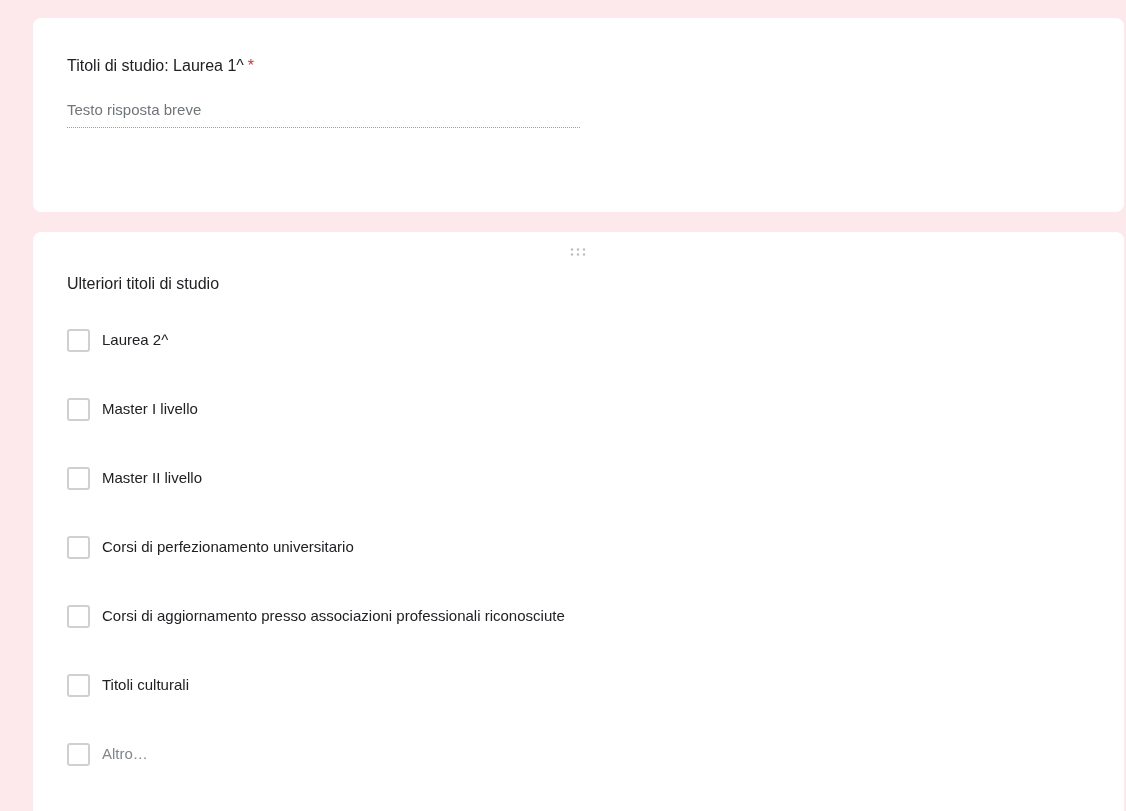 Image resolution: width=1126 pixels, height=811 pixels. Describe the element at coordinates (145, 685) in the screenshot. I see `option-label: Titoli culturali` at that location.